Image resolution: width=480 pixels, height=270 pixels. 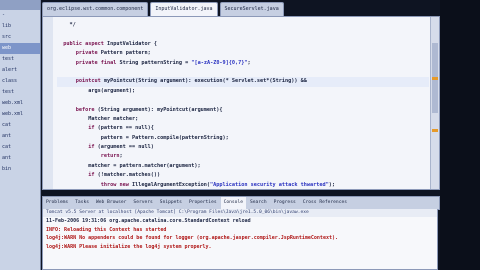 What do you see at coordinates (460, 135) in the screenshot?
I see `background-surround` at bounding box center [460, 135].